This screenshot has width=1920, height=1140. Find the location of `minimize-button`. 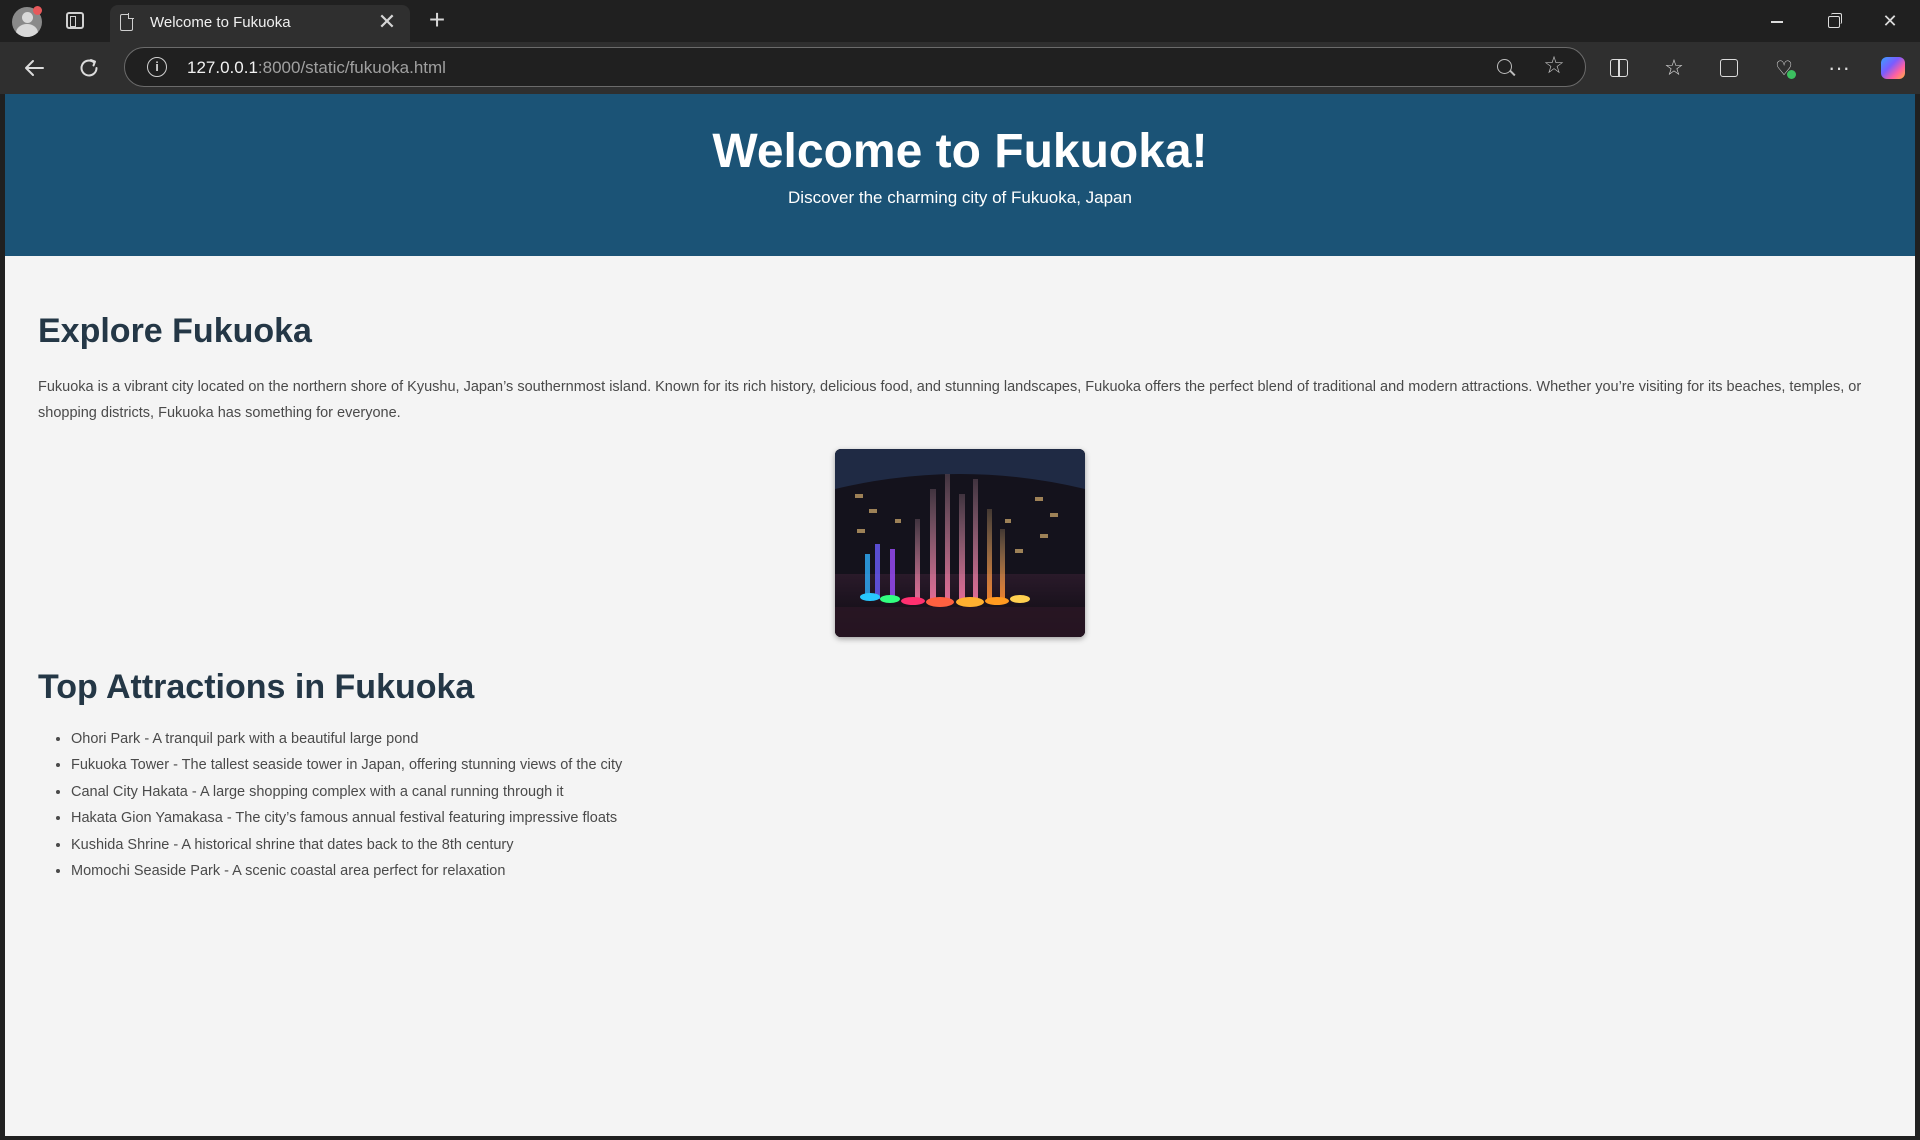

minimize-button is located at coordinates (1777, 21).